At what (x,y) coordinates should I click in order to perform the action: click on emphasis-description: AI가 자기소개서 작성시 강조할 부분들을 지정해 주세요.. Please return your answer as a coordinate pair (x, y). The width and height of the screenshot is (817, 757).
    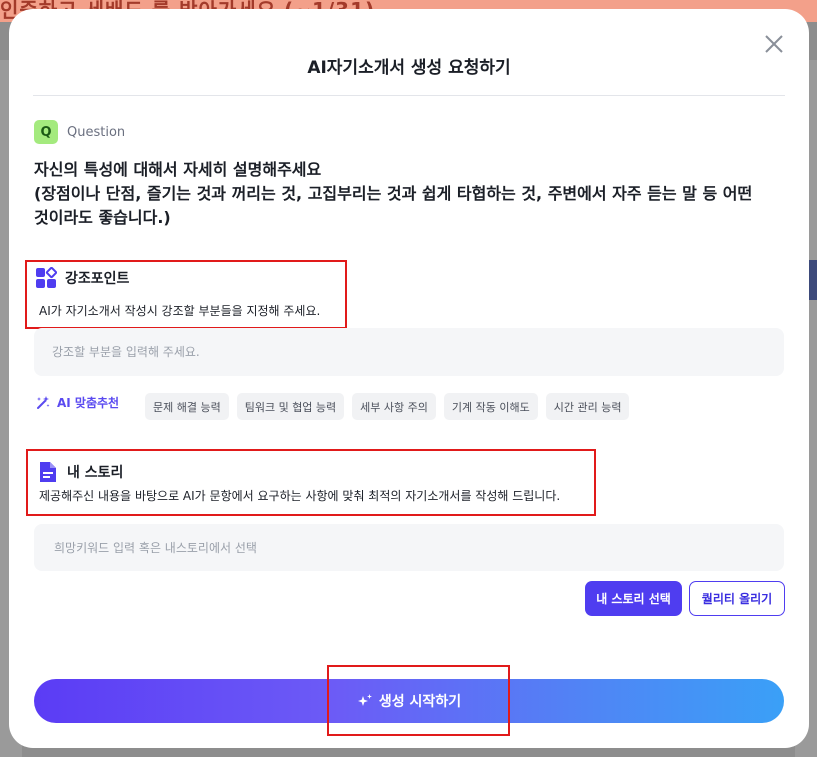
    Looking at the image, I should click on (180, 311).